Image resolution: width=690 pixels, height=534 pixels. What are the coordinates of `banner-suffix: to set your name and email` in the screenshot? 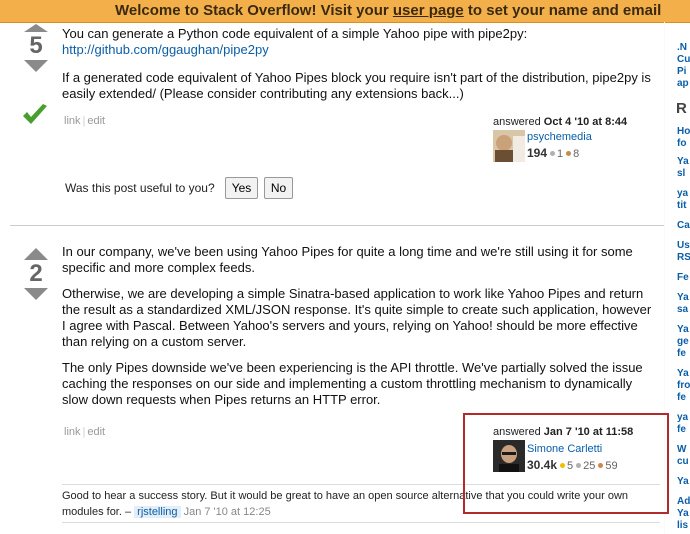 It's located at (562, 10).